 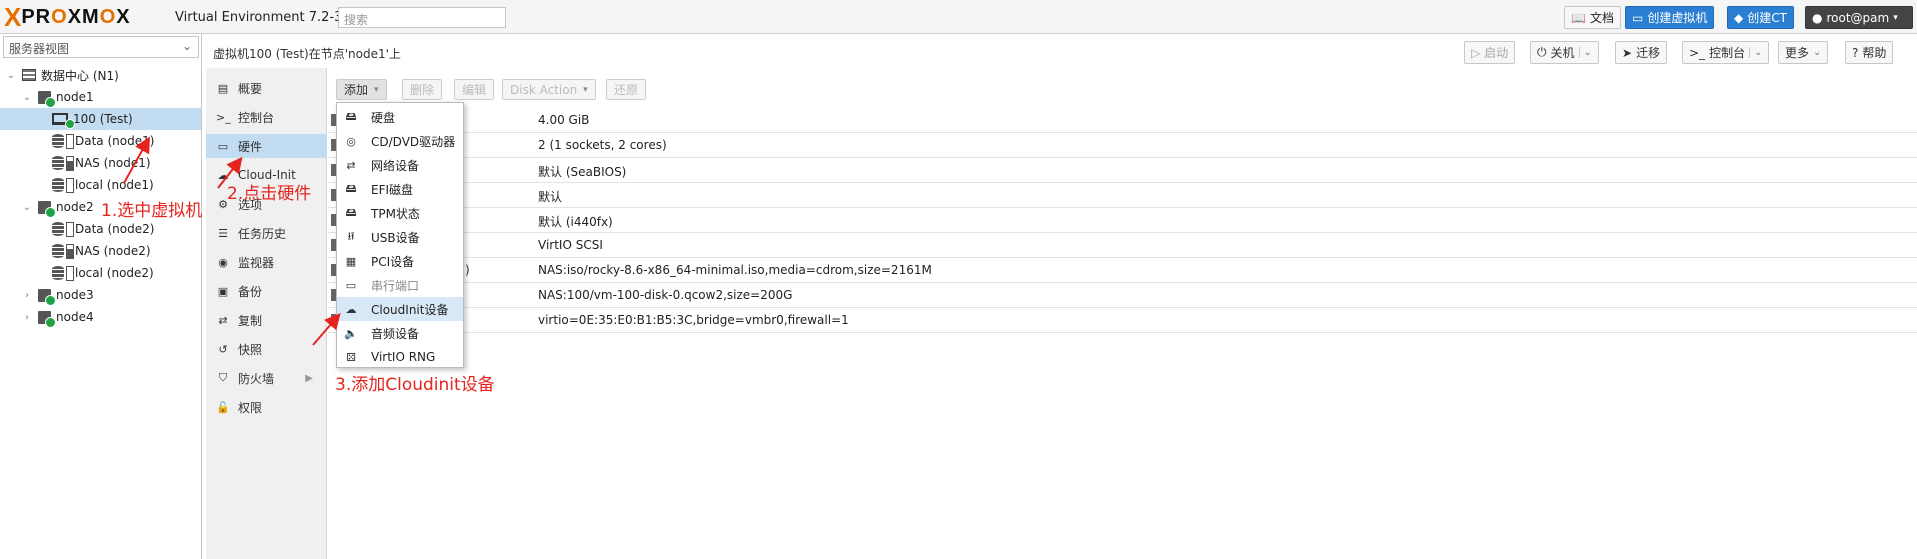 I want to click on tree-item-storage-local-node2: local (node2), so click(x=100, y=273).